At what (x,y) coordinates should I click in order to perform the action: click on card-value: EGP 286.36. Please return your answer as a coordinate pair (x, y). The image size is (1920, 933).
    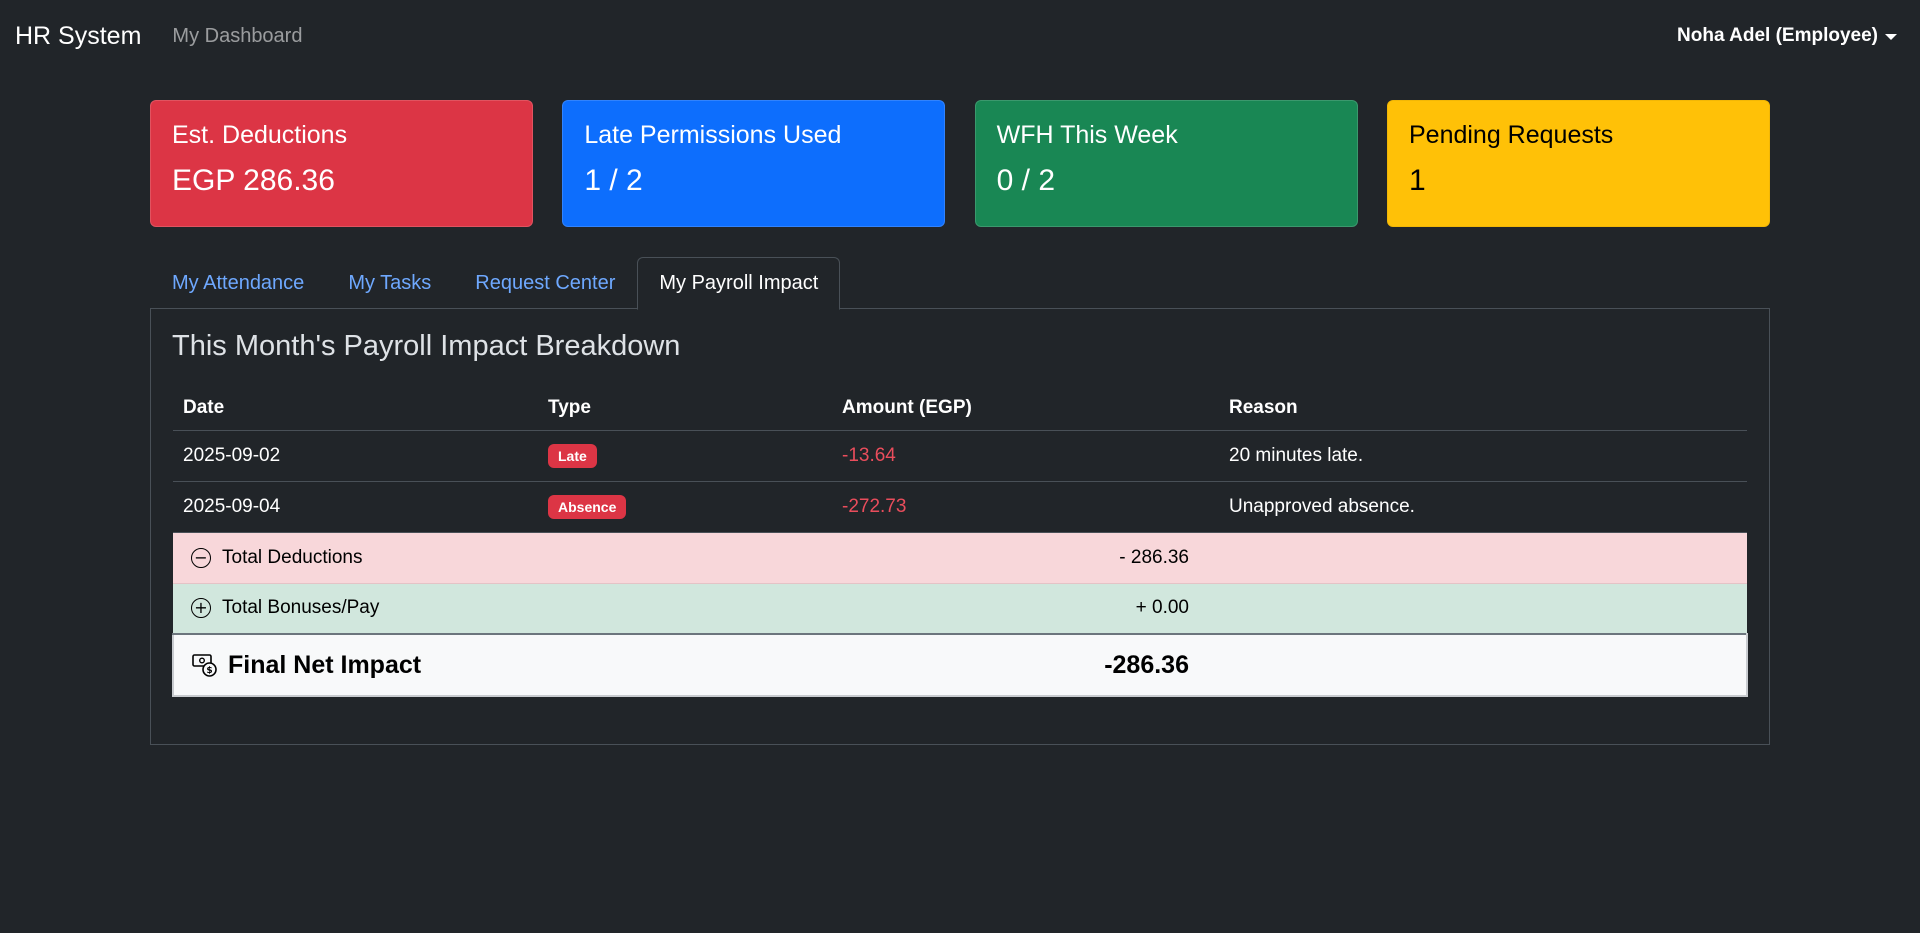
    Looking at the image, I should click on (253, 180).